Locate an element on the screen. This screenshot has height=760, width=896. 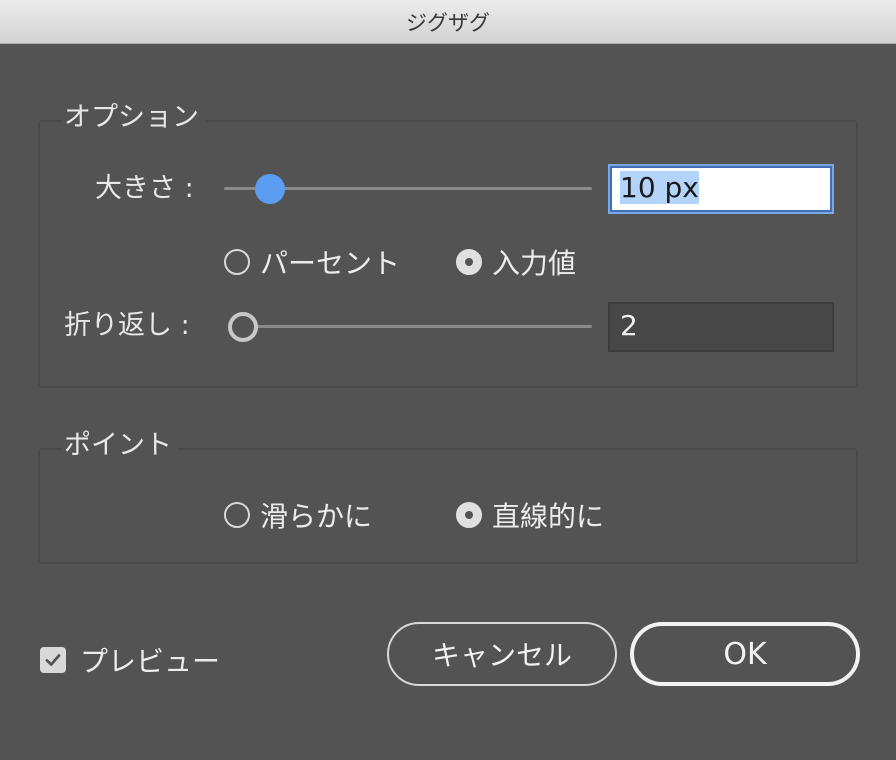
ok-button: OK is located at coordinates (745, 654).